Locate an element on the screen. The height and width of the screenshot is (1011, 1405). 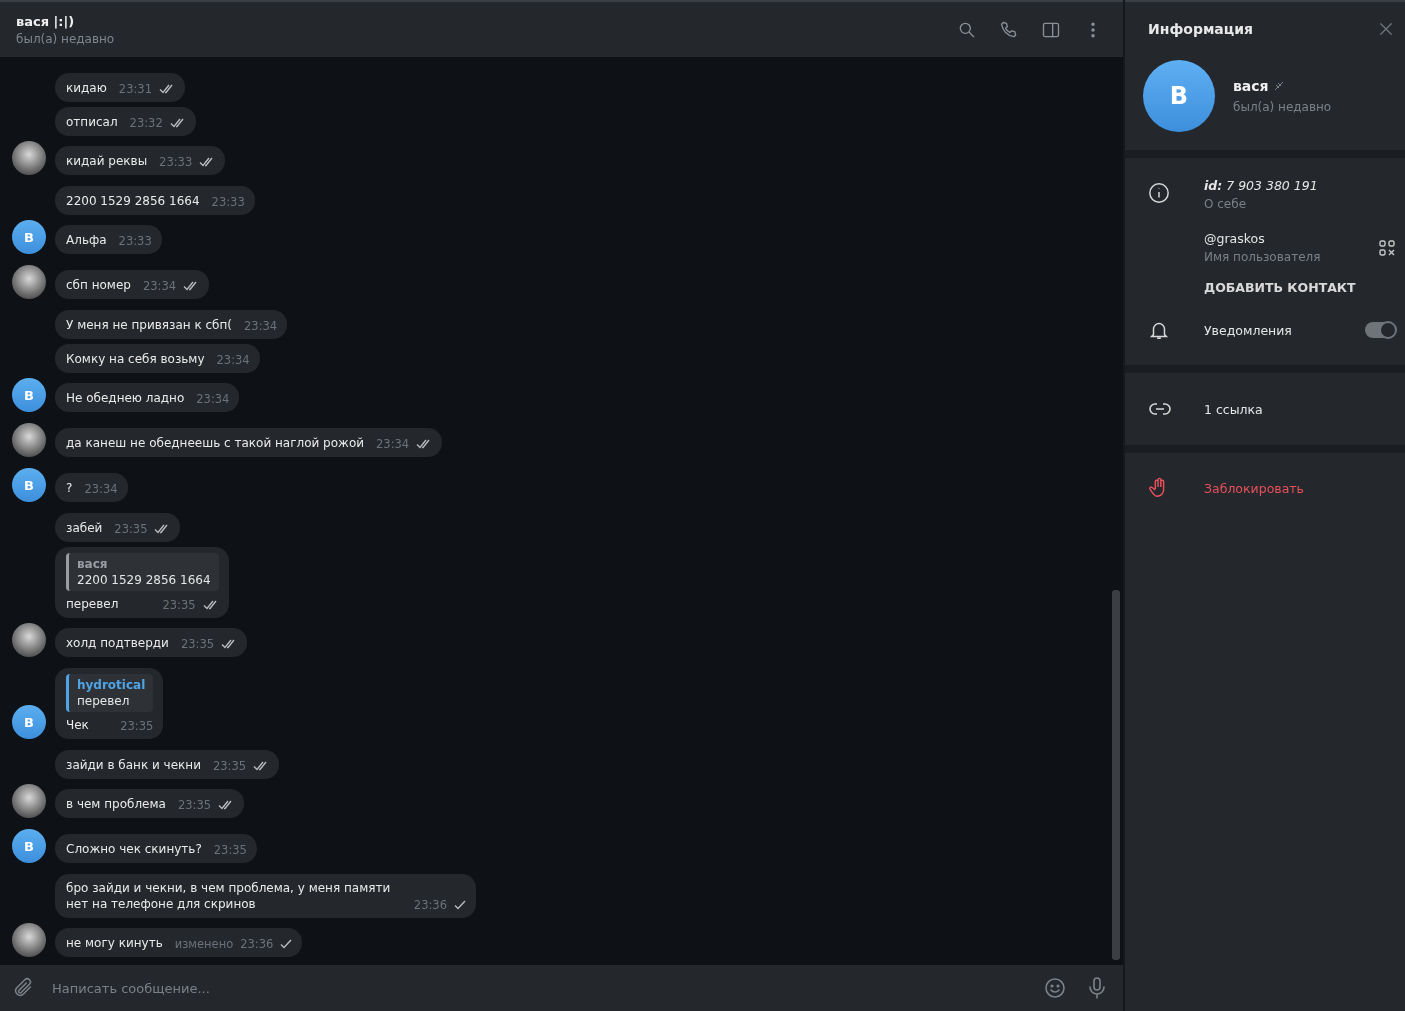
username: @graskos is located at coordinates (1291, 238).